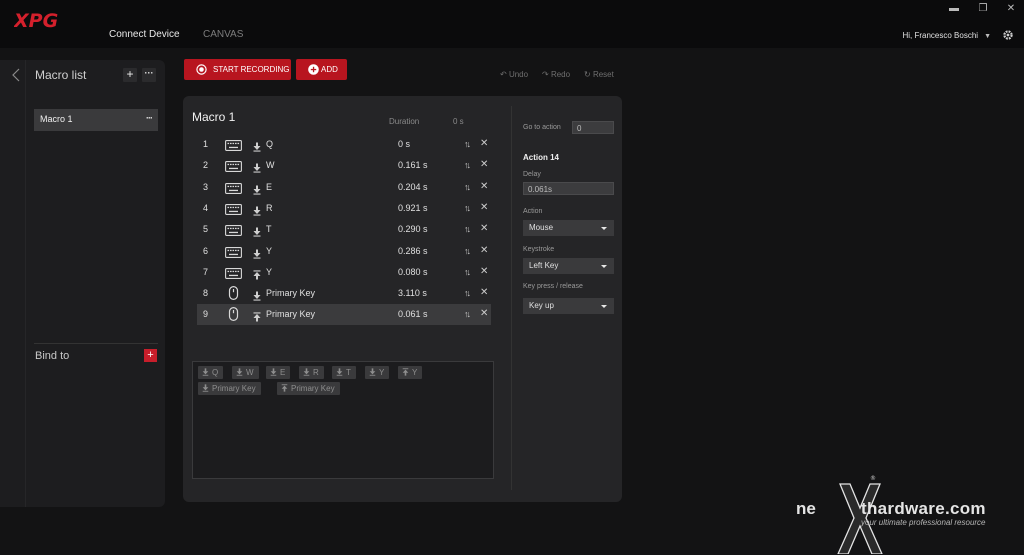  Describe the element at coordinates (1008, 35) in the screenshot. I see `gear-icon` at that location.